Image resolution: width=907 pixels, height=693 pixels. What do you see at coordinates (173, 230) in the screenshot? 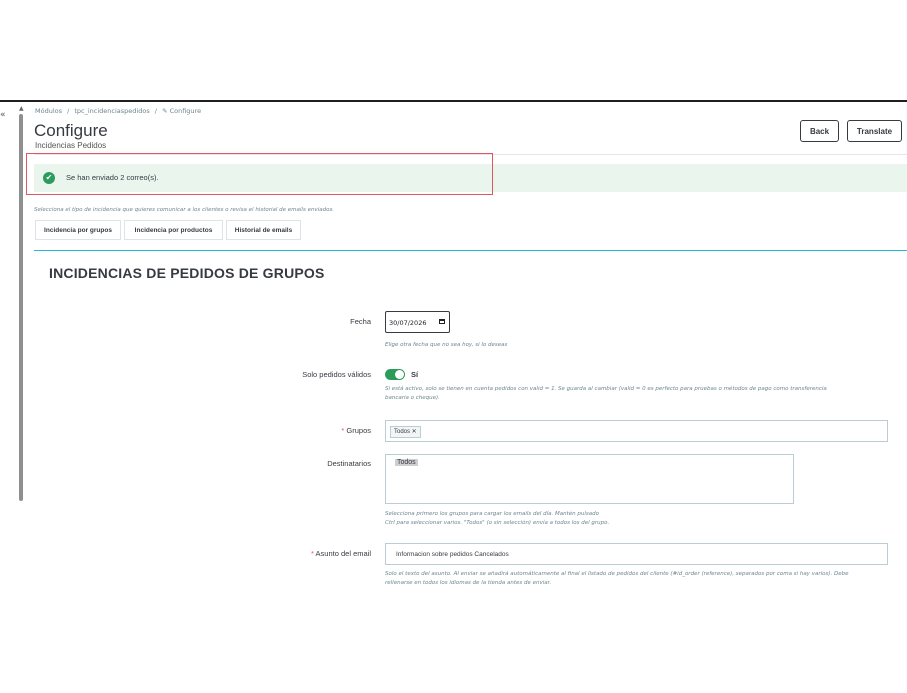
I see `tab-incidencia-productos: Incidencia por productos` at bounding box center [173, 230].